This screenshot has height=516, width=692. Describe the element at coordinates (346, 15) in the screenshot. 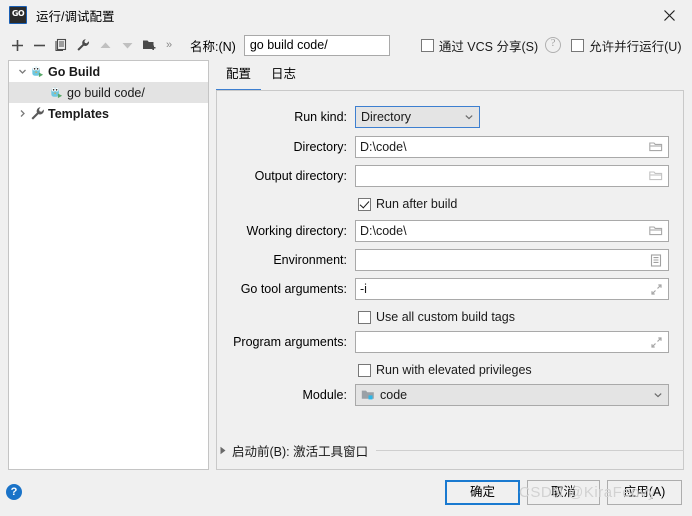

I see `title-bar: GO 运行/调试配置` at that location.